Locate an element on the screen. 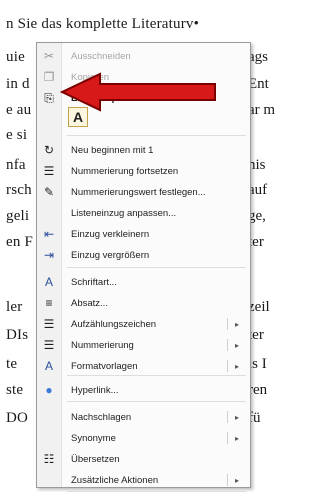 This screenshot has height=492, width=320. menu-item-label: Neu beginnen mit 1 is located at coordinates (112, 150).